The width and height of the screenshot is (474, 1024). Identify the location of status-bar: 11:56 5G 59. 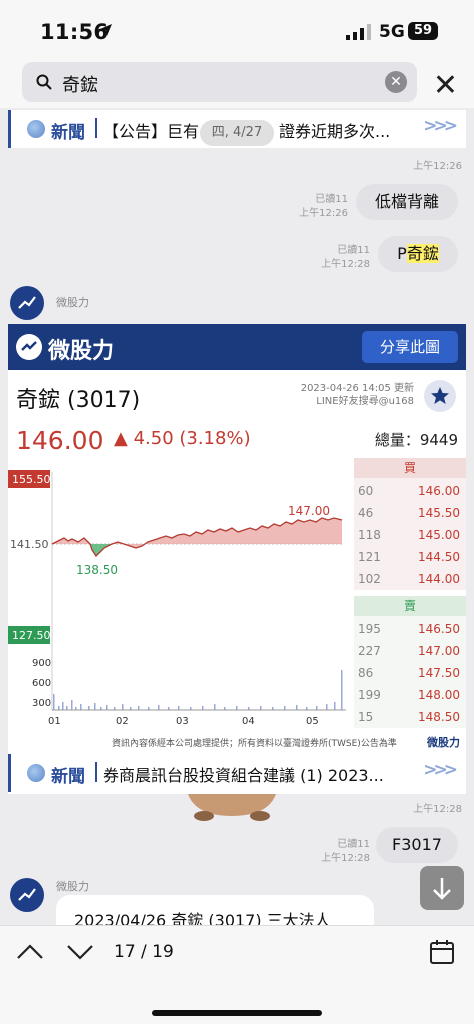
(237, 29).